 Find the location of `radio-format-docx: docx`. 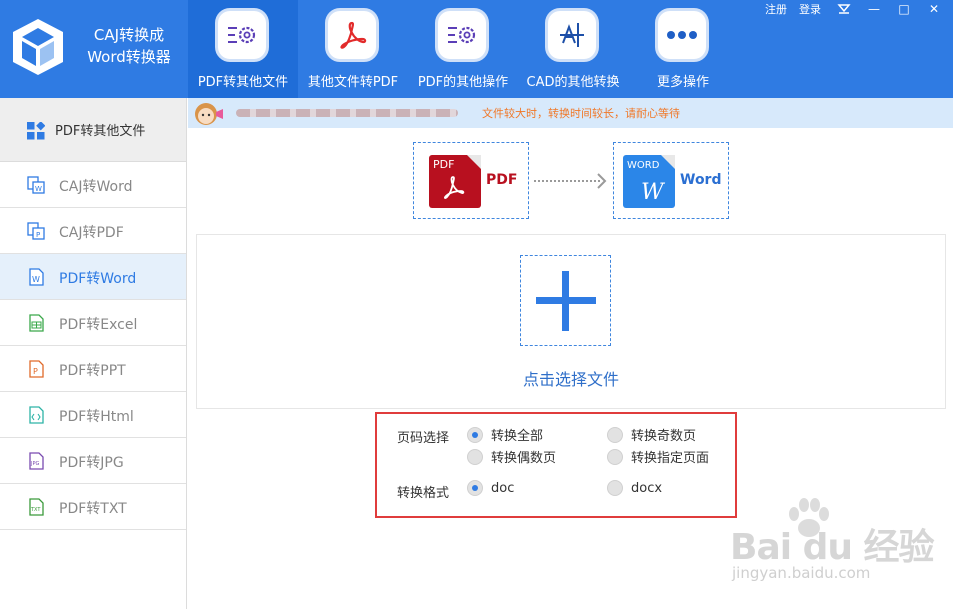

radio-format-docx: docx is located at coordinates (634, 488).